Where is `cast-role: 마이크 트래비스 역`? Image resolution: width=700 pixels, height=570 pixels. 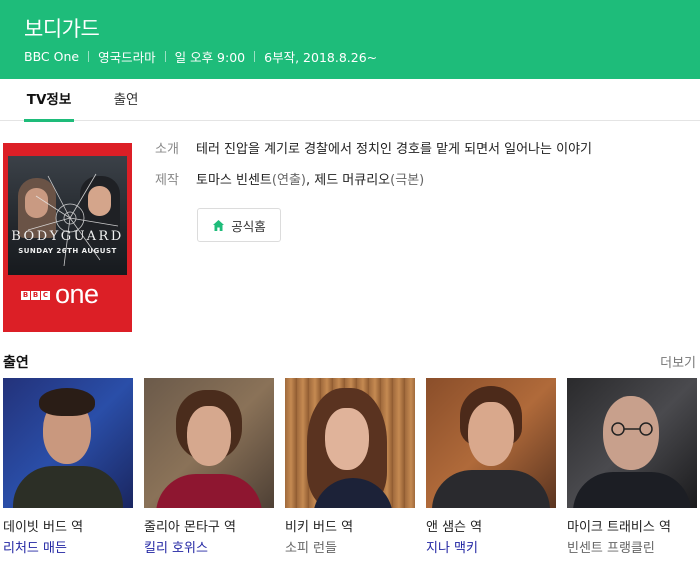 cast-role: 마이크 트래비스 역 is located at coordinates (619, 527).